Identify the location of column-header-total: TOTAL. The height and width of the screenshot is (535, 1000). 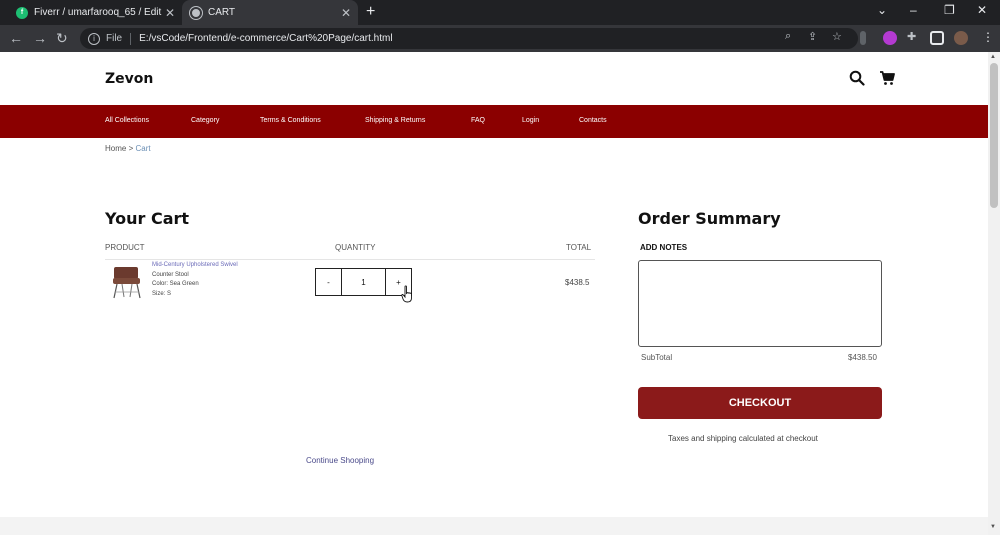
(579, 247).